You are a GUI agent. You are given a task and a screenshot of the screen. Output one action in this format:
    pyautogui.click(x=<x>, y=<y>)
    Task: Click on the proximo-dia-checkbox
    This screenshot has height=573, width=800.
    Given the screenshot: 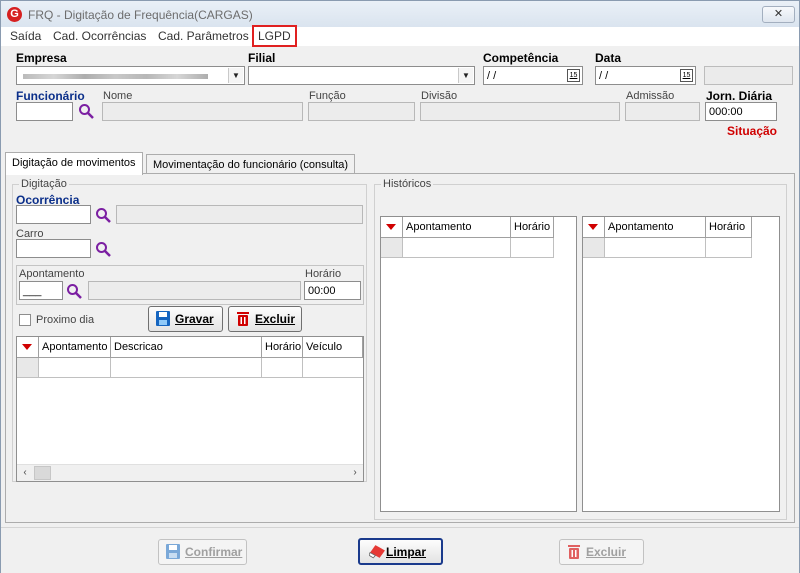 What is the action you would take?
    pyautogui.click(x=25, y=320)
    